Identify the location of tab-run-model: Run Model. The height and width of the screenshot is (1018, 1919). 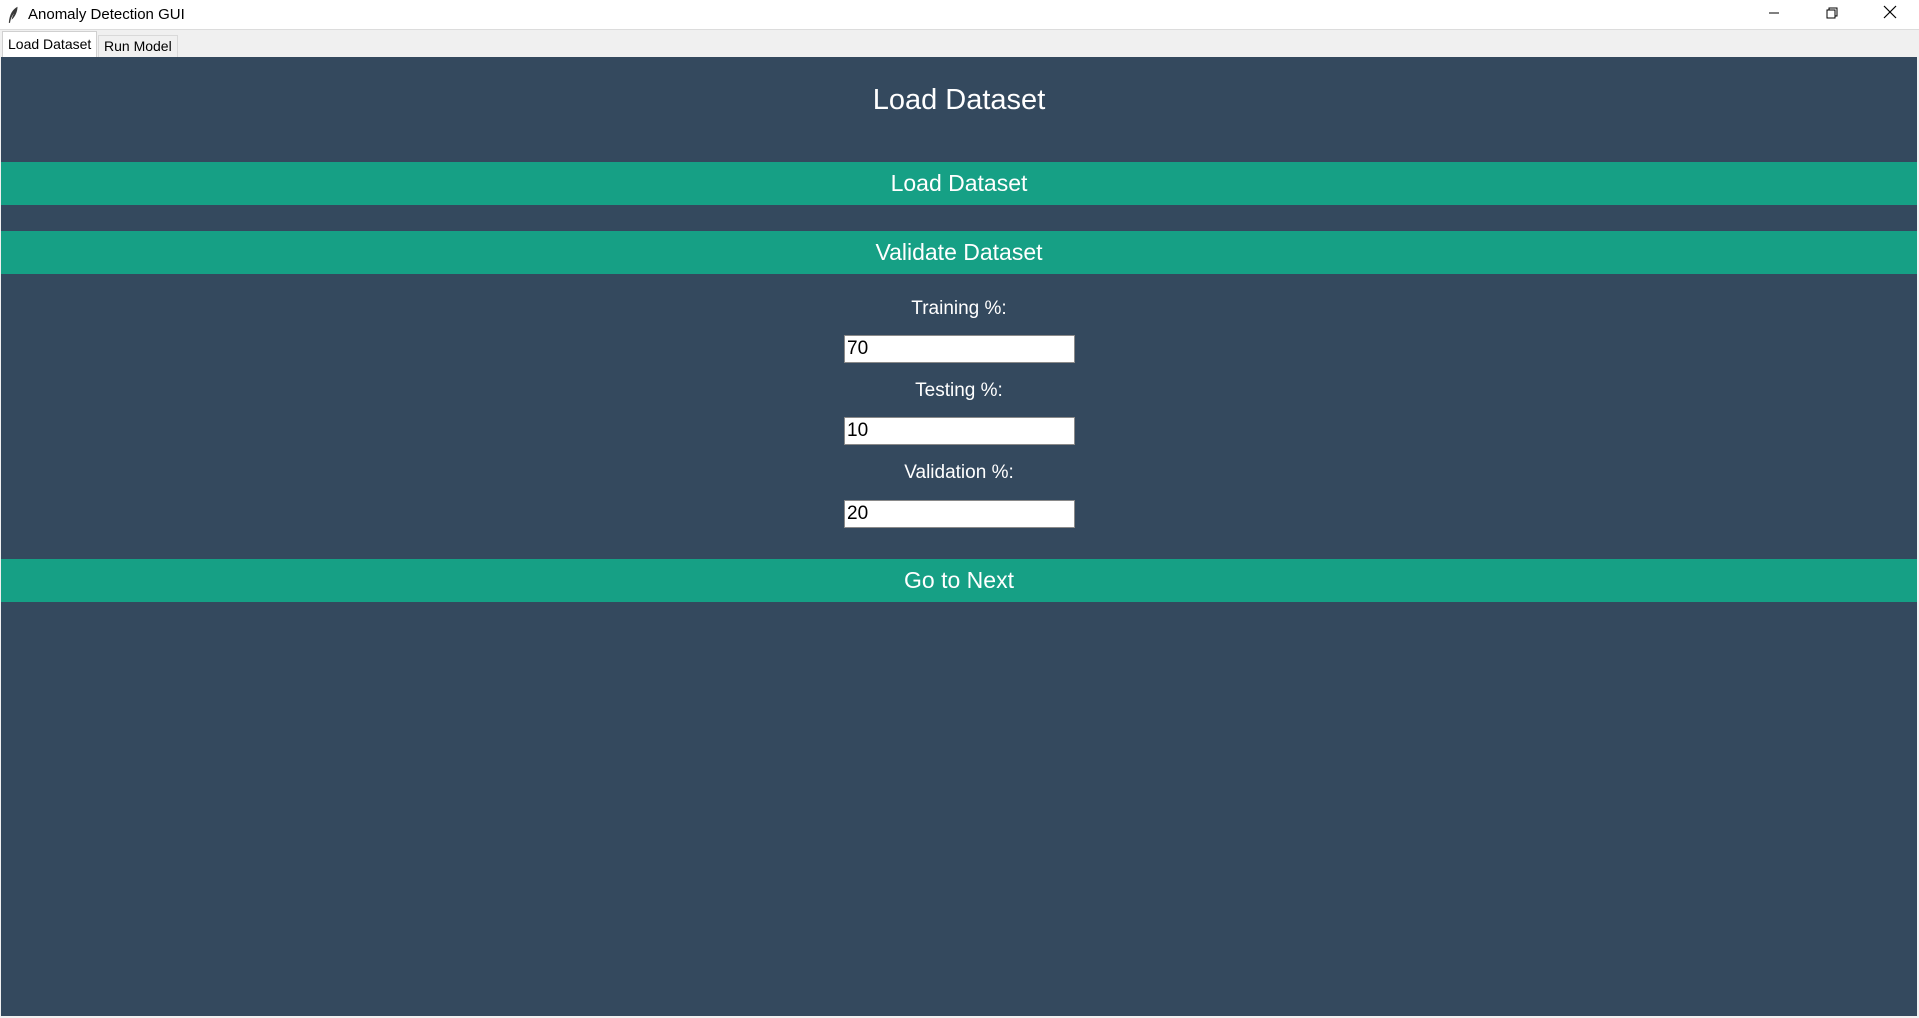
(138, 46).